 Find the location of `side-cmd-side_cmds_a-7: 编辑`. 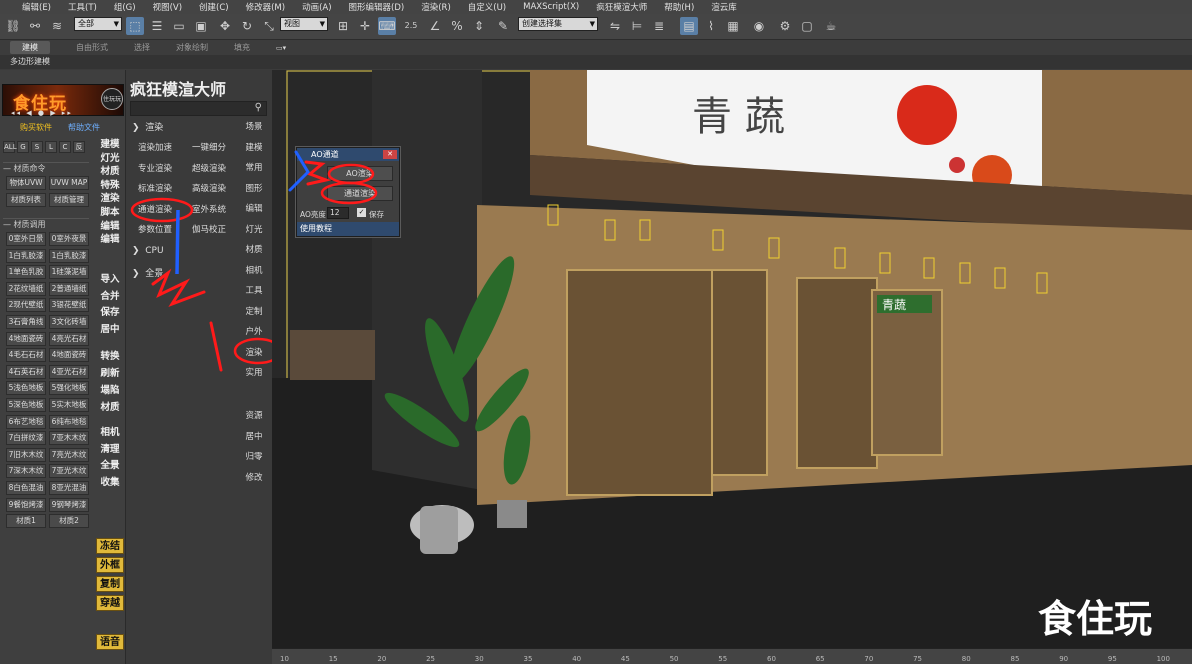

side-cmd-side_cmds_a-7: 编辑 is located at coordinates (110, 239).